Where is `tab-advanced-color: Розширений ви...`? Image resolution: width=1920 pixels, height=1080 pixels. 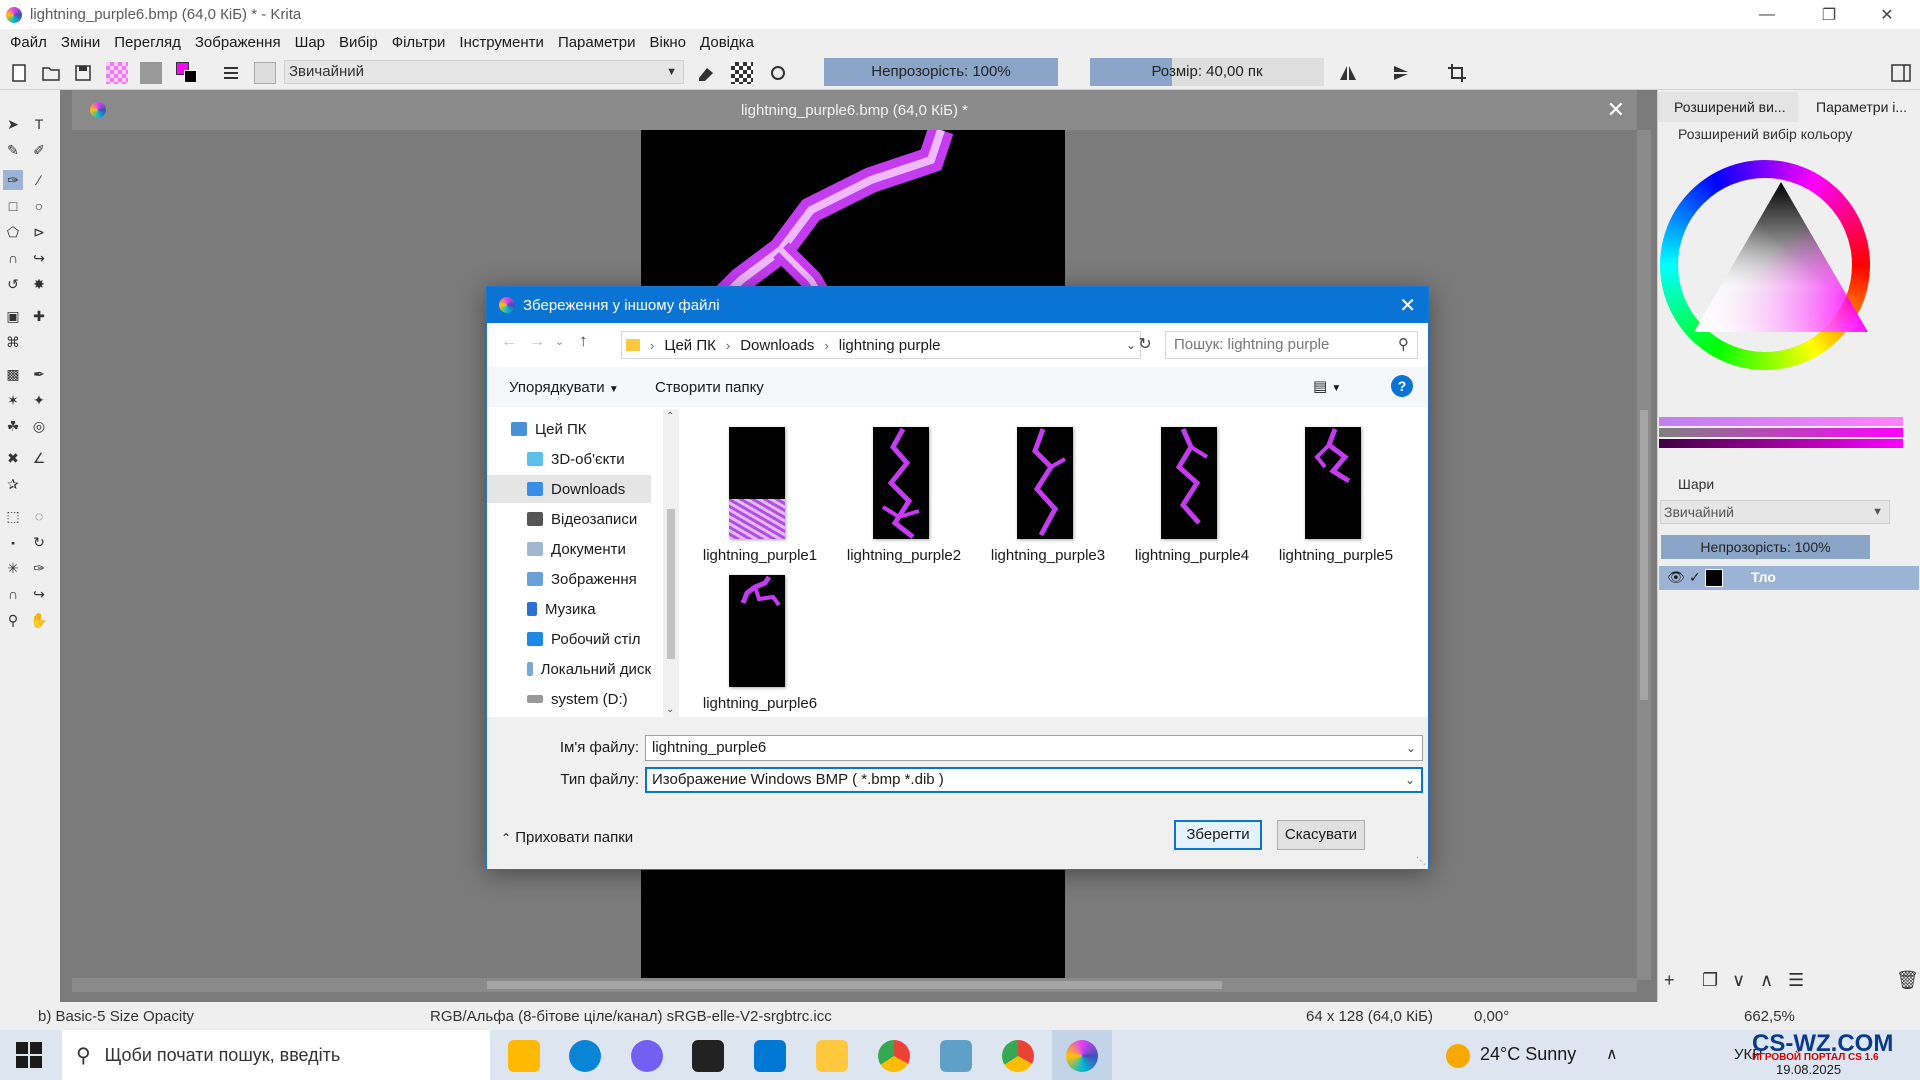 tab-advanced-color: Розширений ви... is located at coordinates (1728, 107).